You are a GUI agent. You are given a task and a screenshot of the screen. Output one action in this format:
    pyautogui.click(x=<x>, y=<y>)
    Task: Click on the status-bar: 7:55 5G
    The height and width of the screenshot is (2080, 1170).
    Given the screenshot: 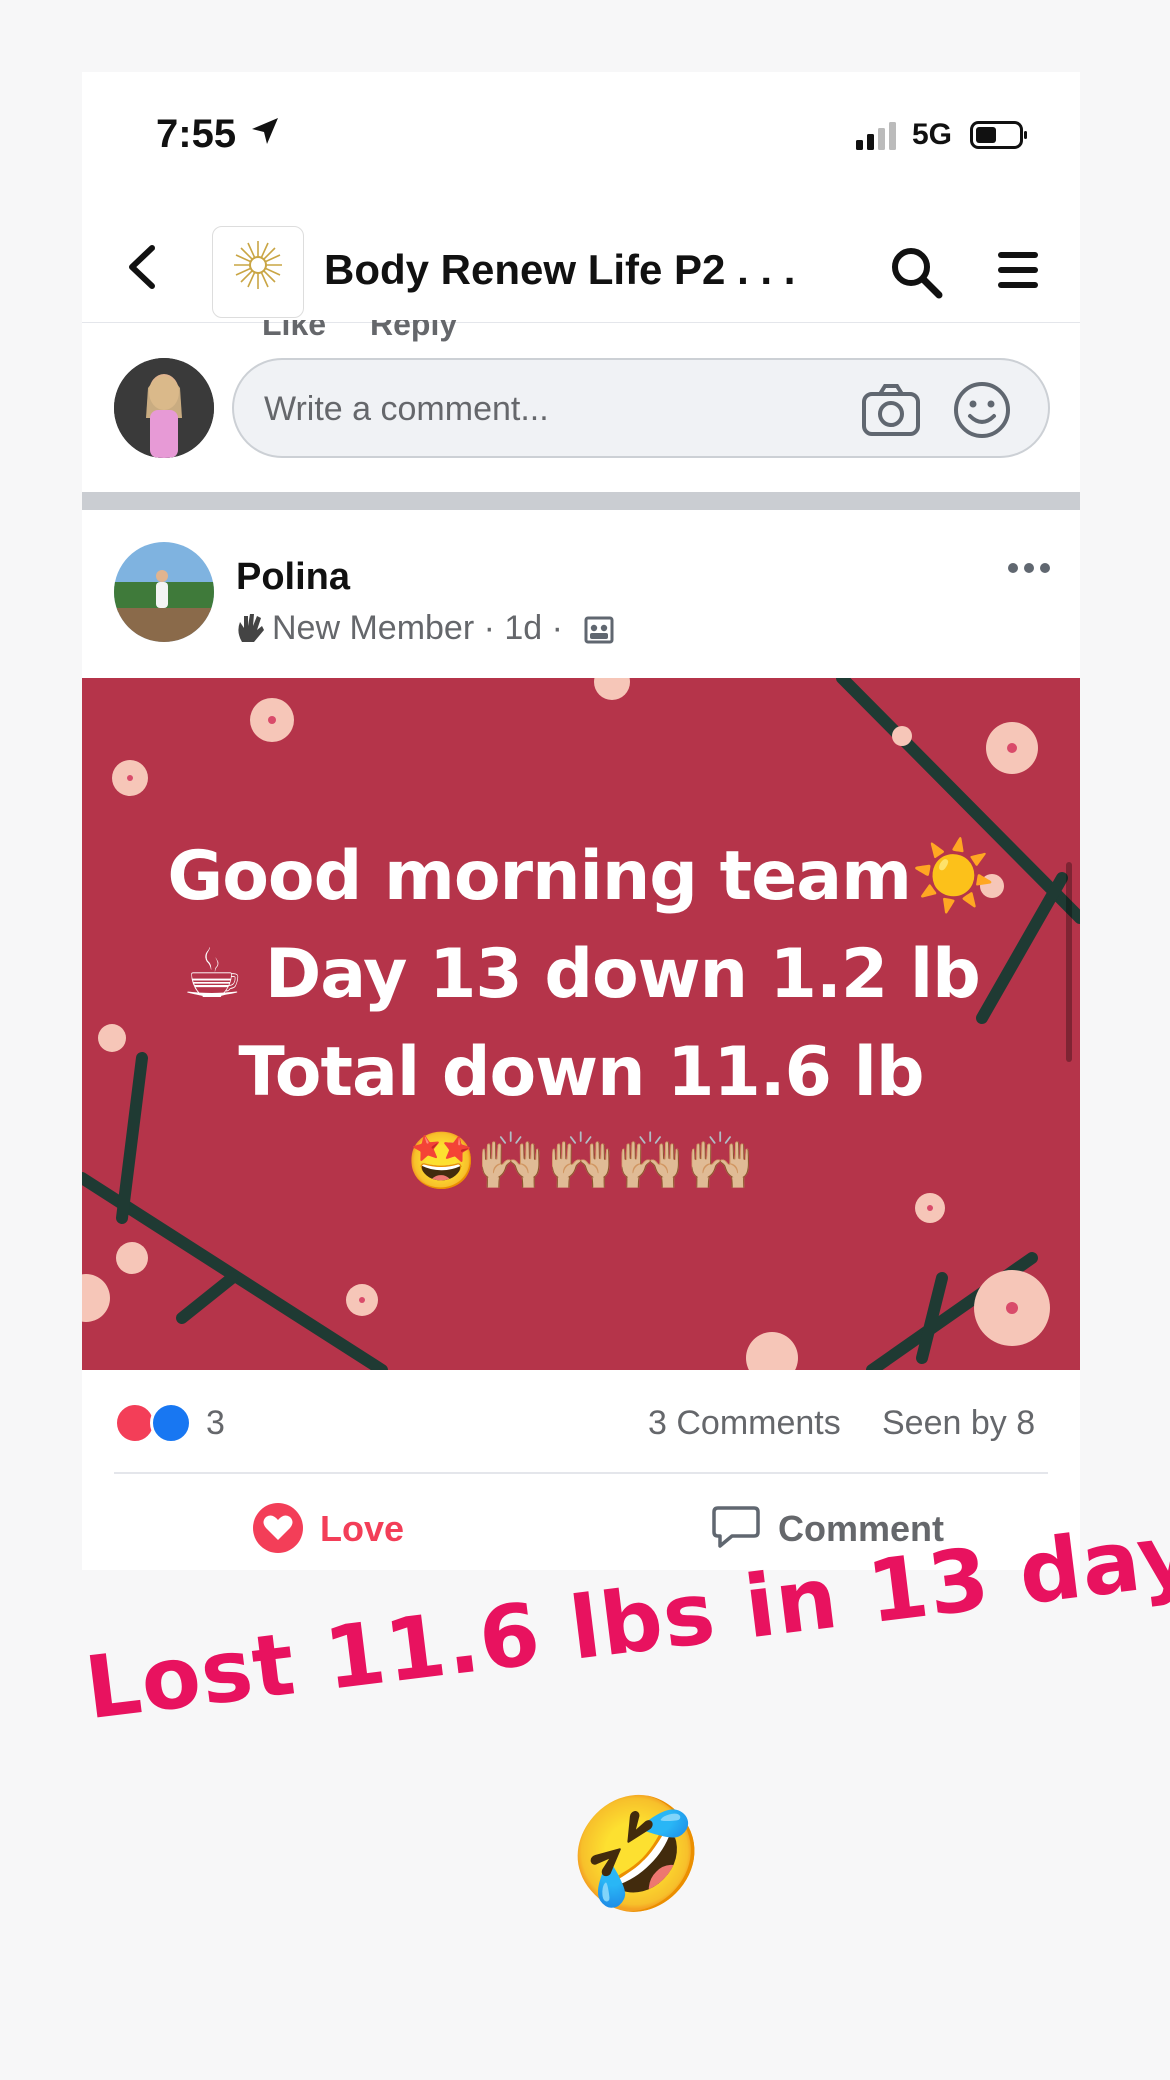 What is the action you would take?
    pyautogui.click(x=581, y=132)
    